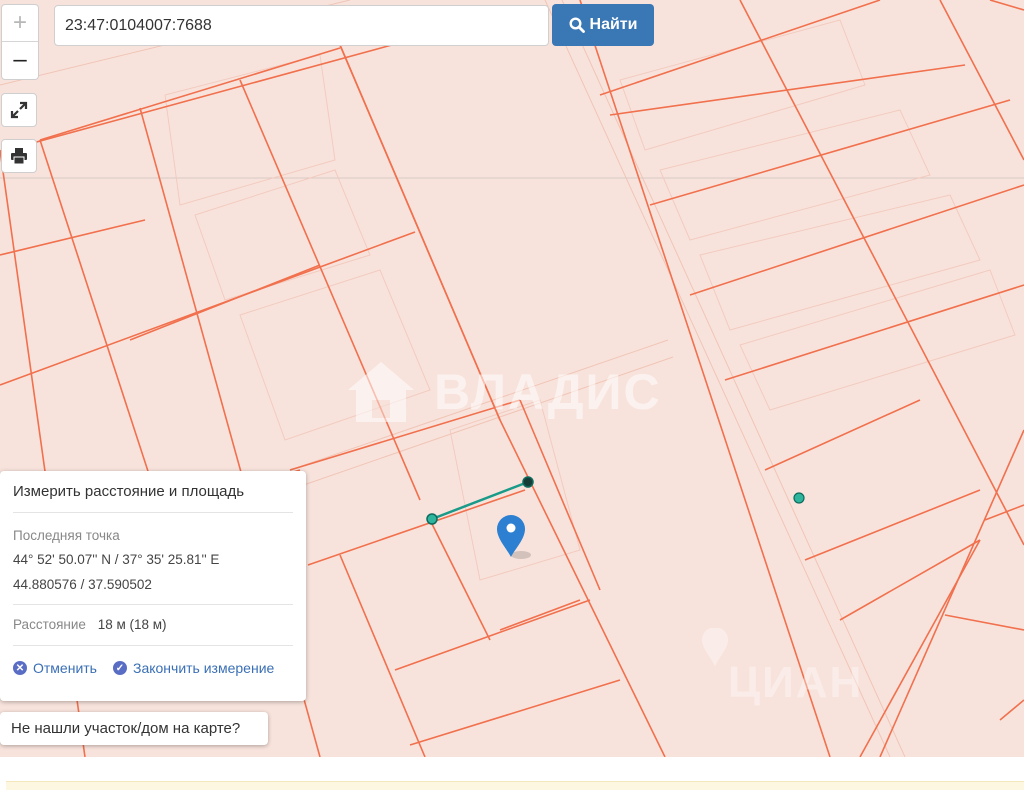 This screenshot has height=790, width=1024. I want to click on measure-end-point, so click(528, 482).